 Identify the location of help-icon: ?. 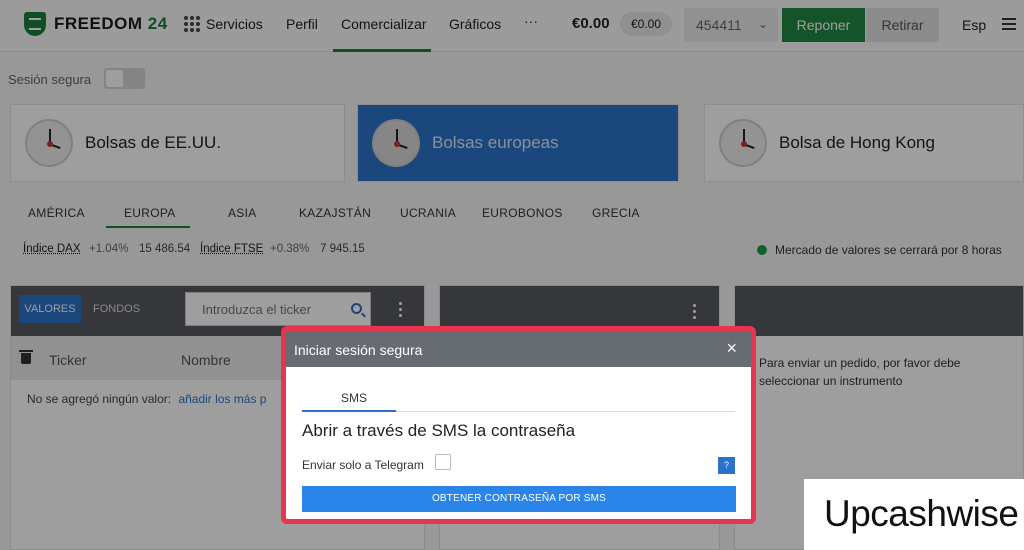
(726, 465).